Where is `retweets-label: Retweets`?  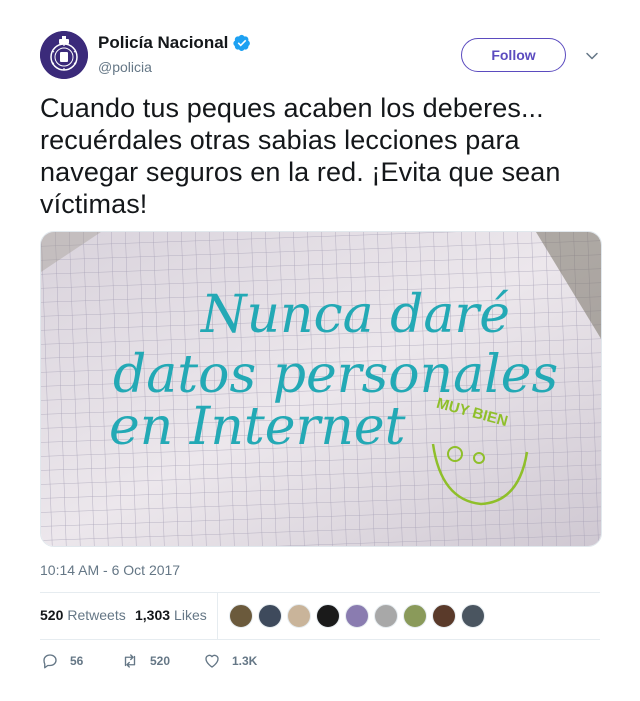
retweets-label: Retweets is located at coordinates (96, 615).